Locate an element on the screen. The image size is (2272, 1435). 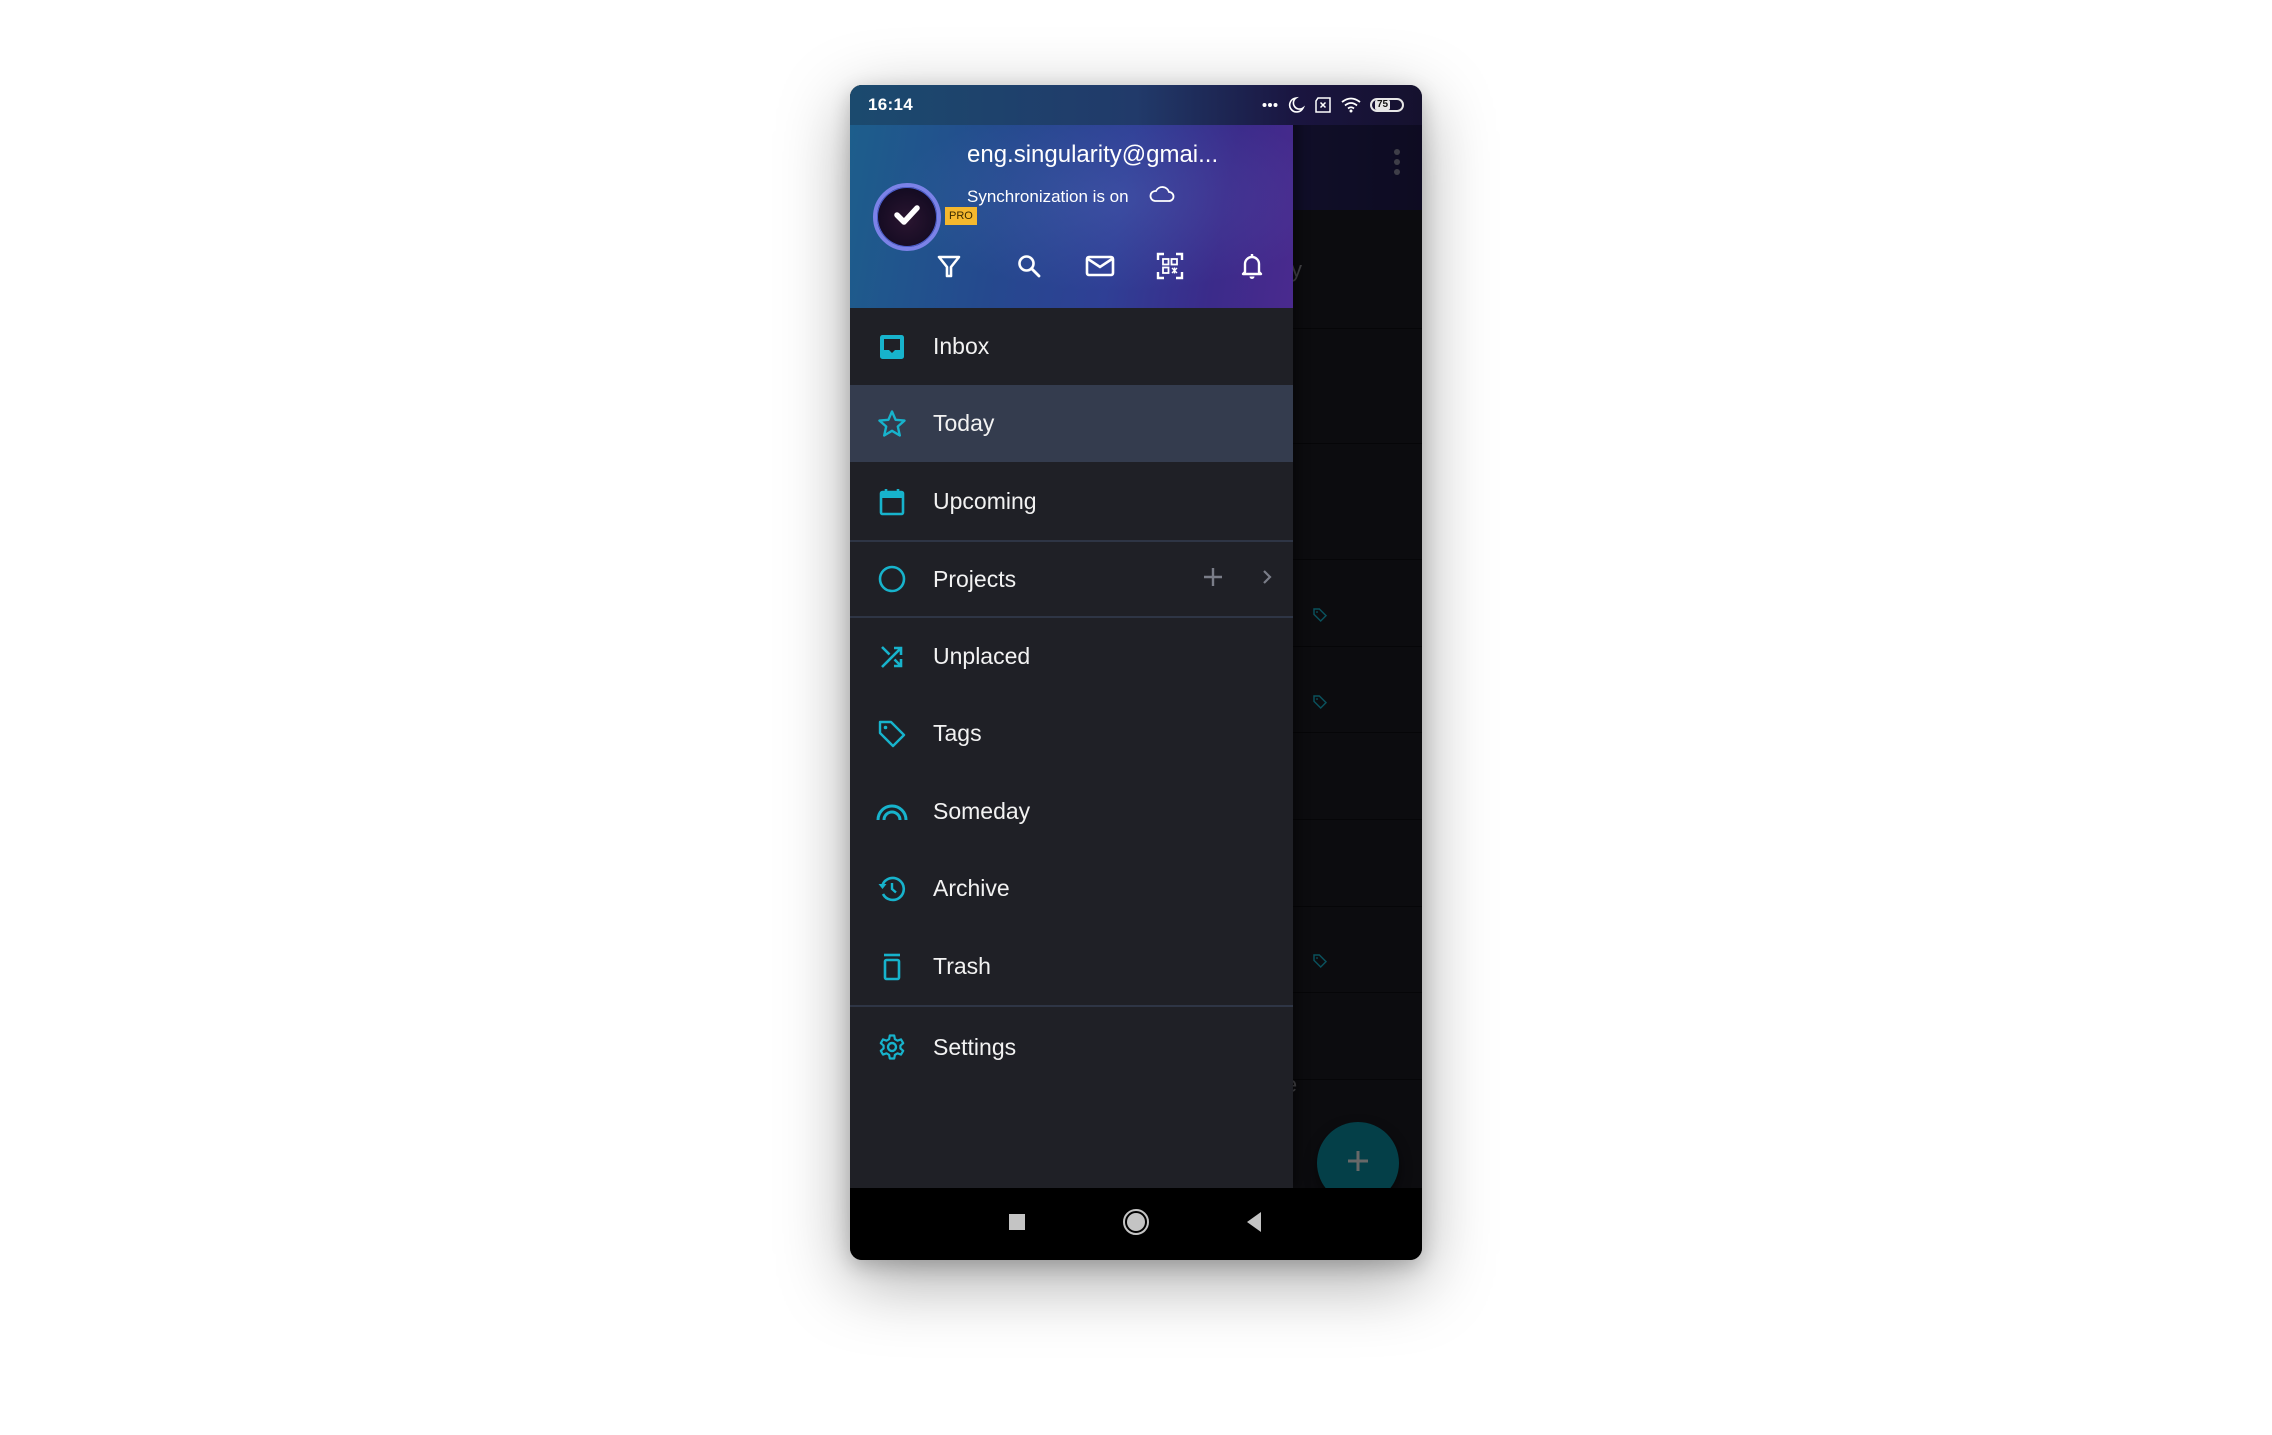
menu-item-projects: Projects is located at coordinates (1071, 579).